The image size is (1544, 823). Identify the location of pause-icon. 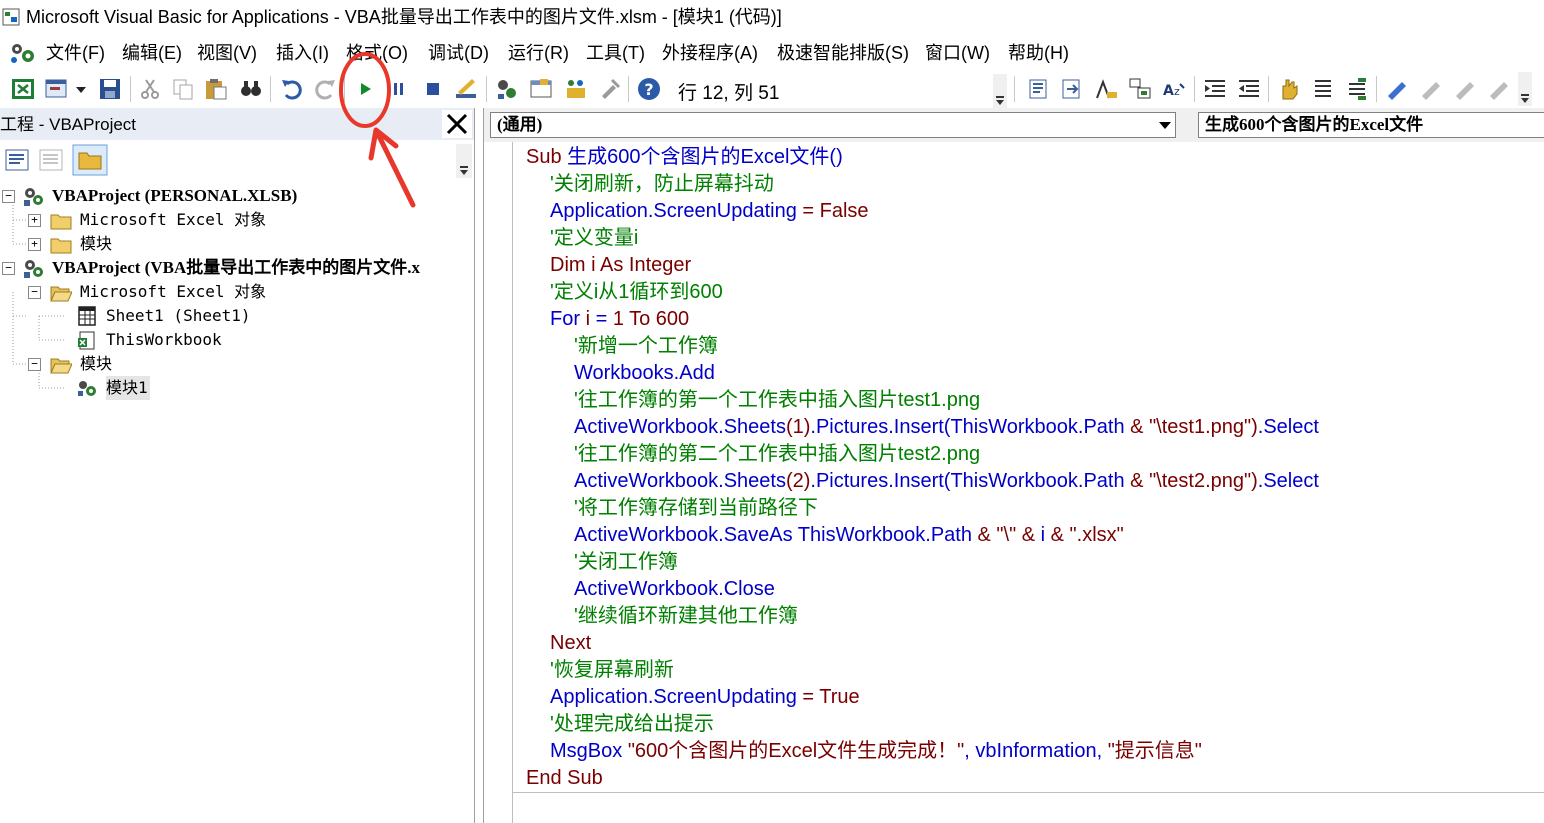
(399, 89).